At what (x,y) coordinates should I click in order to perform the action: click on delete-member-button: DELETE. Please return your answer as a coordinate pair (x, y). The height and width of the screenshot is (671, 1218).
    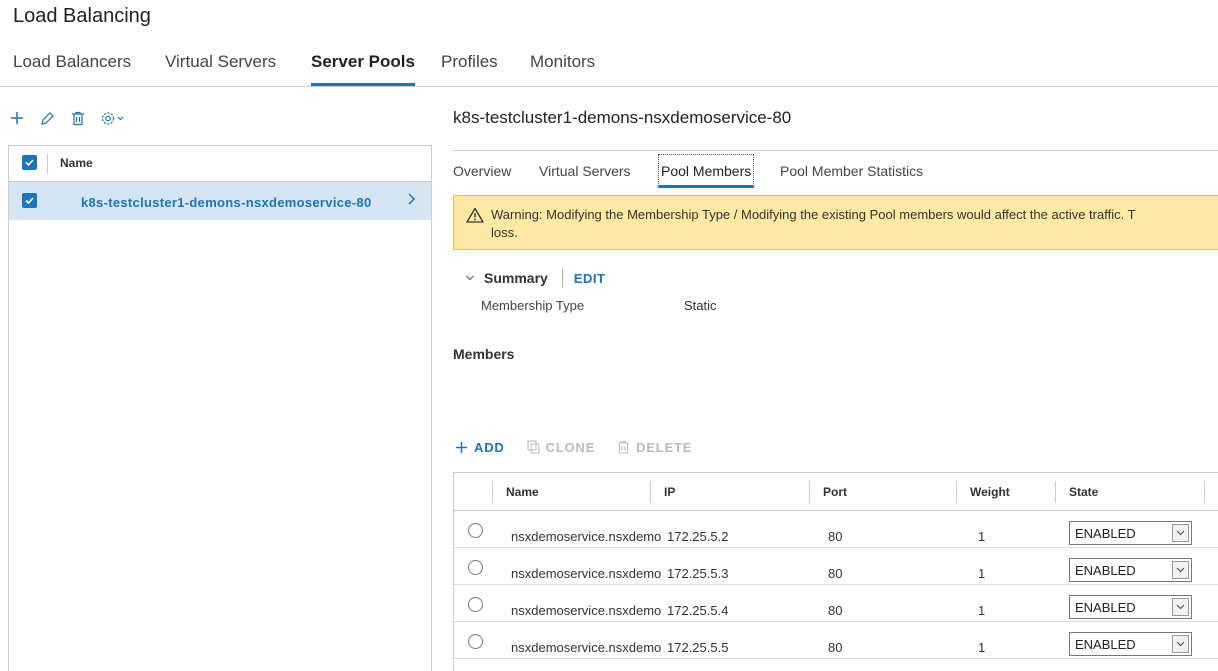
    Looking at the image, I should click on (654, 447).